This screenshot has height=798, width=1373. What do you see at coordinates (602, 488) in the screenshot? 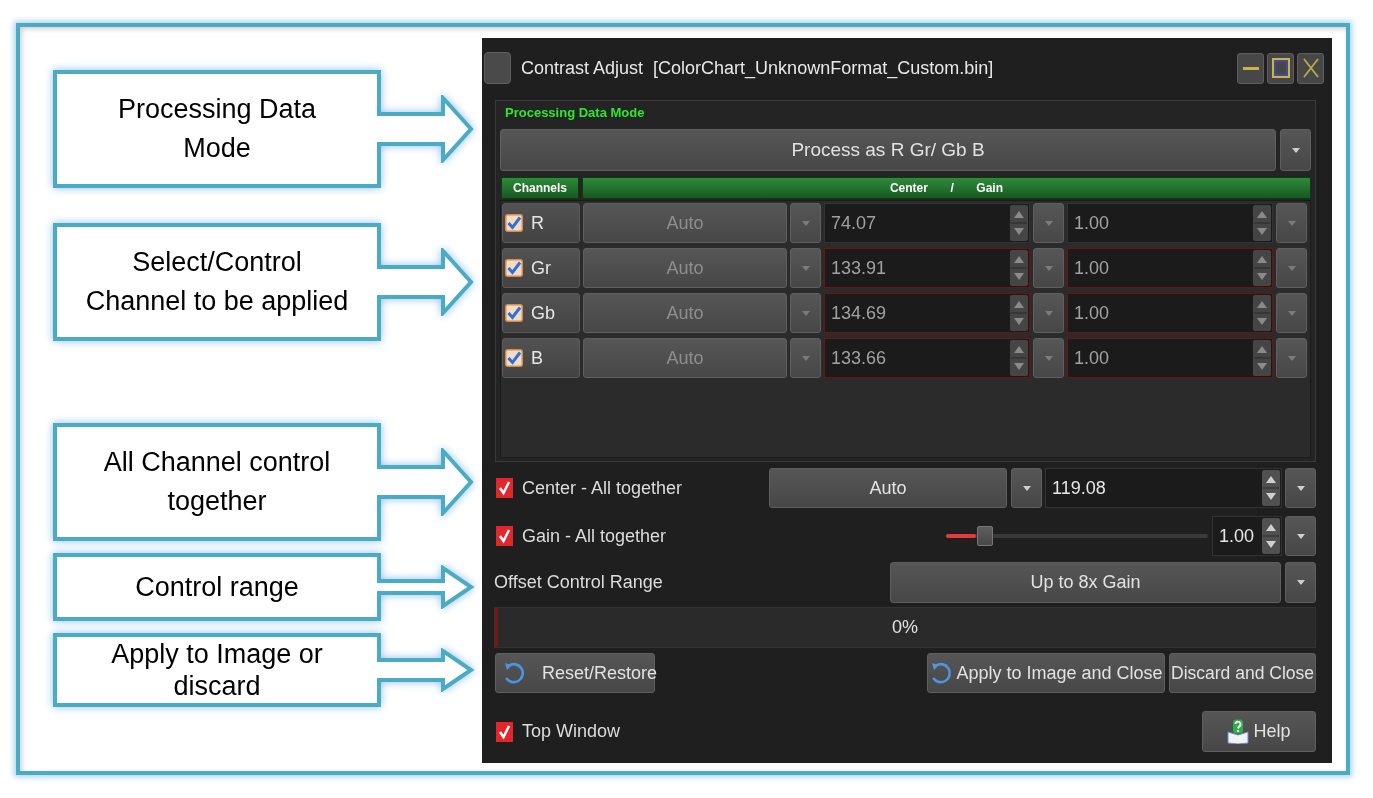
I see `checkbox-label: Center - All together` at bounding box center [602, 488].